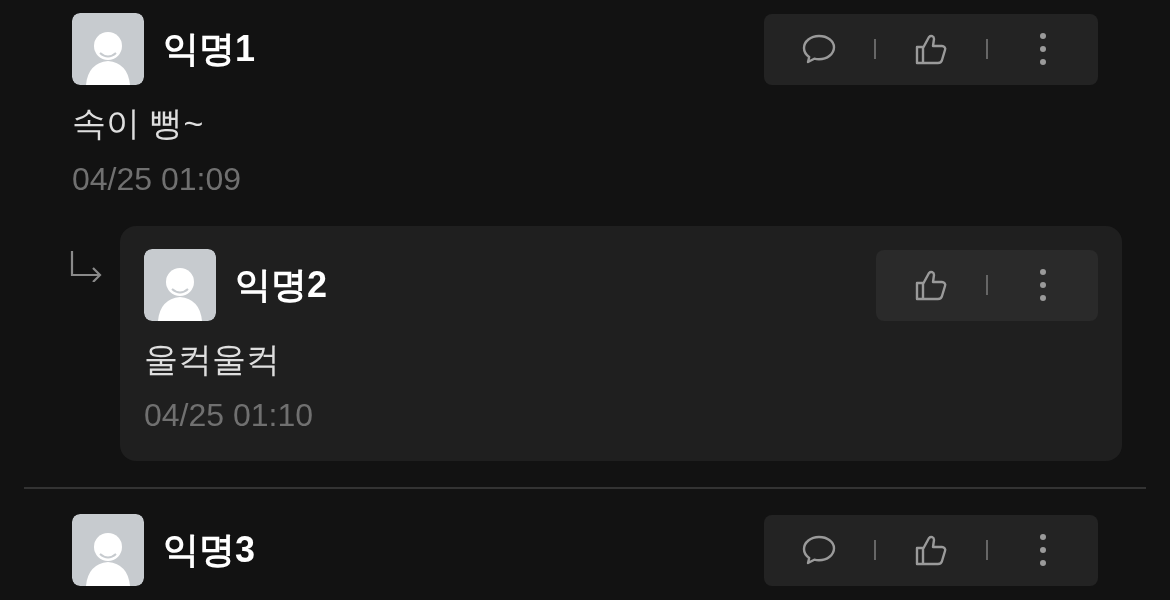  What do you see at coordinates (212, 359) in the screenshot?
I see `comment-text: 울컥울컥` at bounding box center [212, 359].